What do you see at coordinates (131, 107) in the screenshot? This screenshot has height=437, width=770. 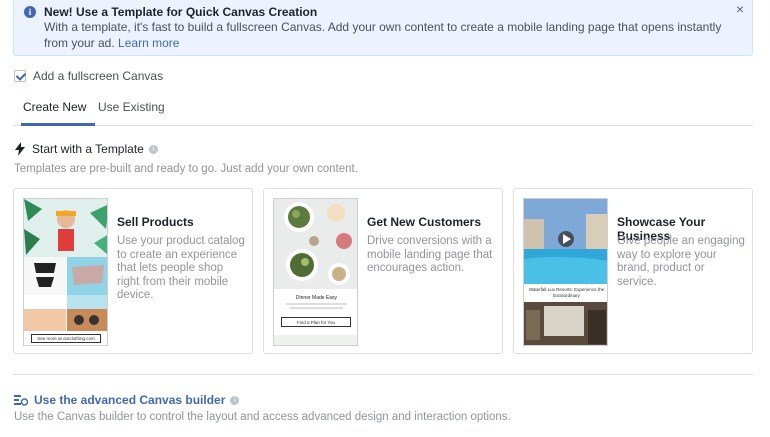 I see `tab-use-existing: Use Existing` at bounding box center [131, 107].